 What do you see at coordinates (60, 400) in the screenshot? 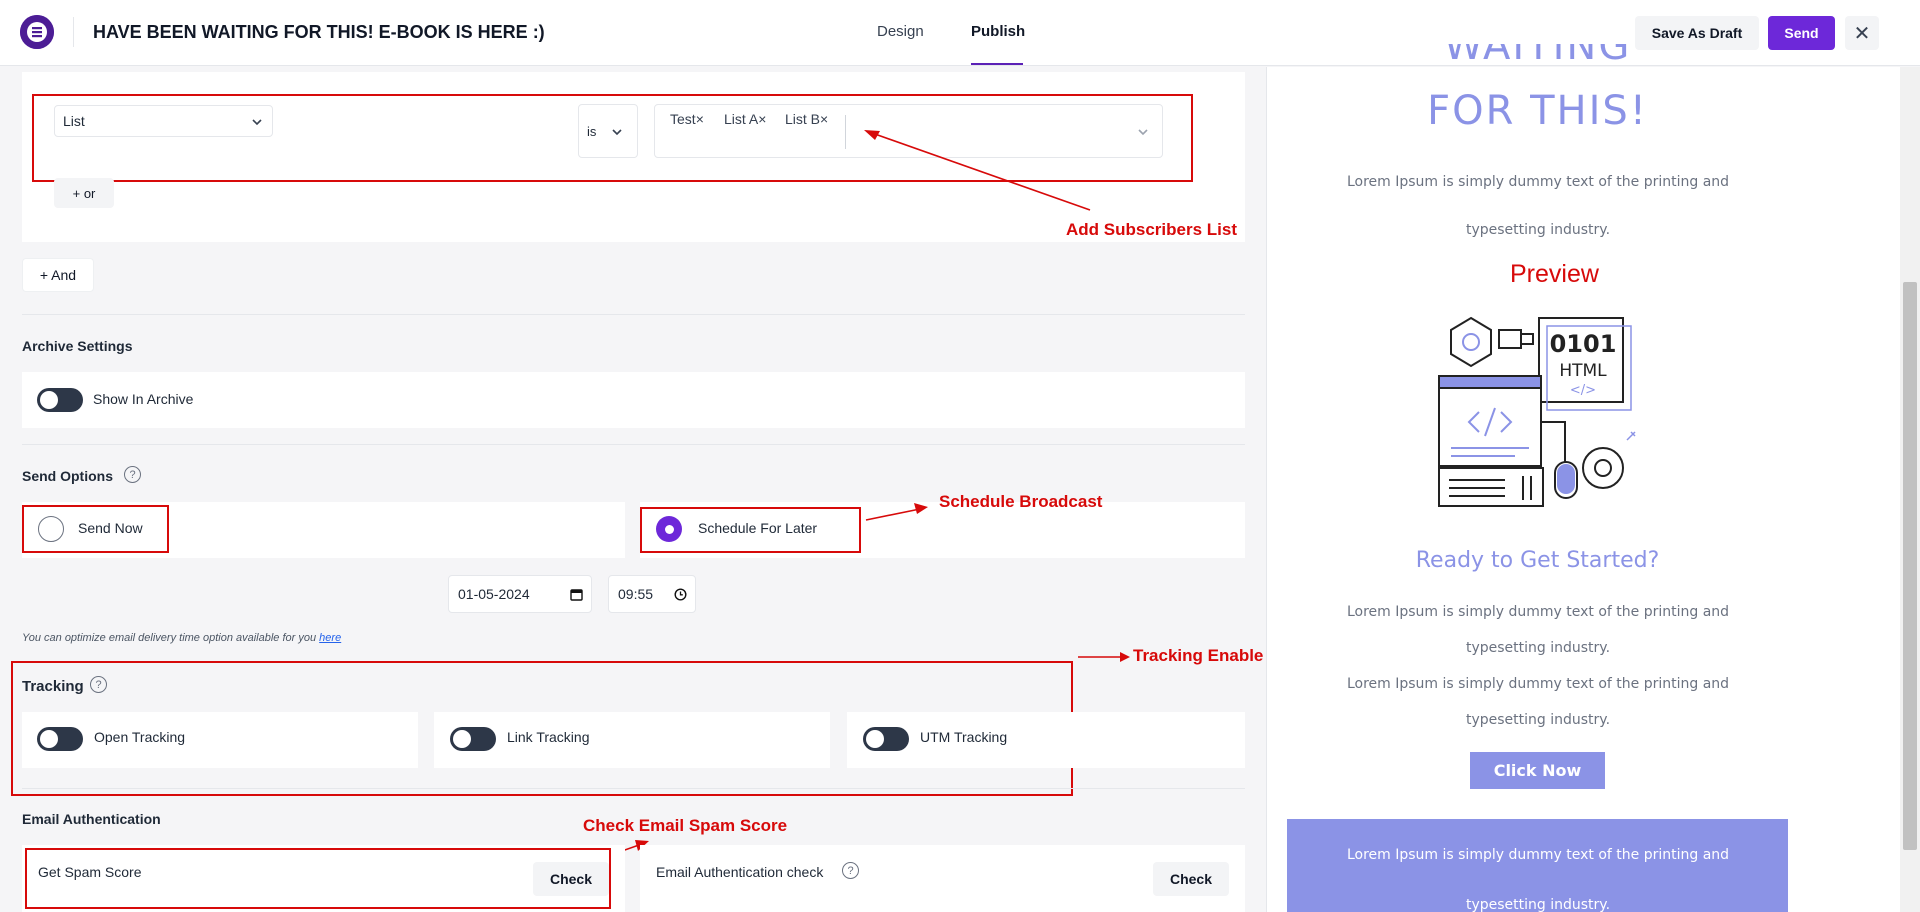
I see `show-in-archive-toggle` at bounding box center [60, 400].